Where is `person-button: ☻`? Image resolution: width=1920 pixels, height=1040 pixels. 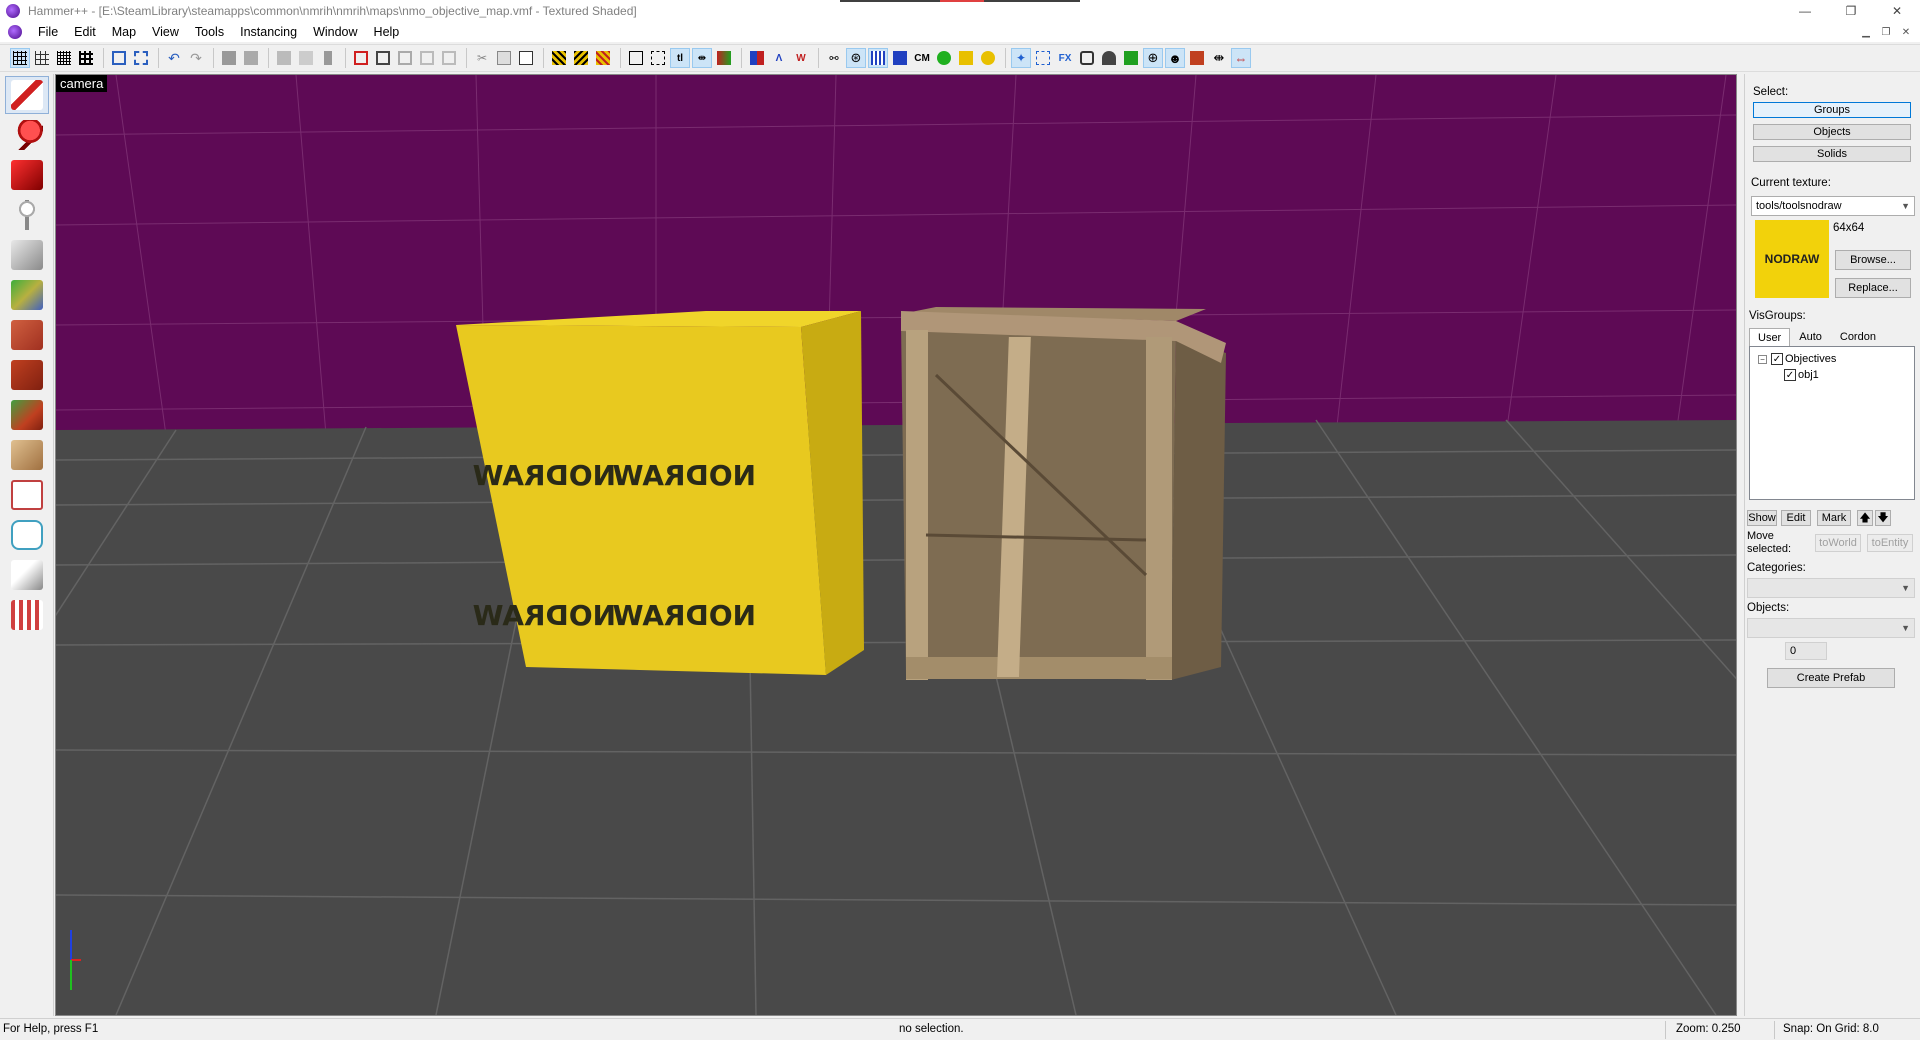
person-button: ☻ is located at coordinates (1175, 58).